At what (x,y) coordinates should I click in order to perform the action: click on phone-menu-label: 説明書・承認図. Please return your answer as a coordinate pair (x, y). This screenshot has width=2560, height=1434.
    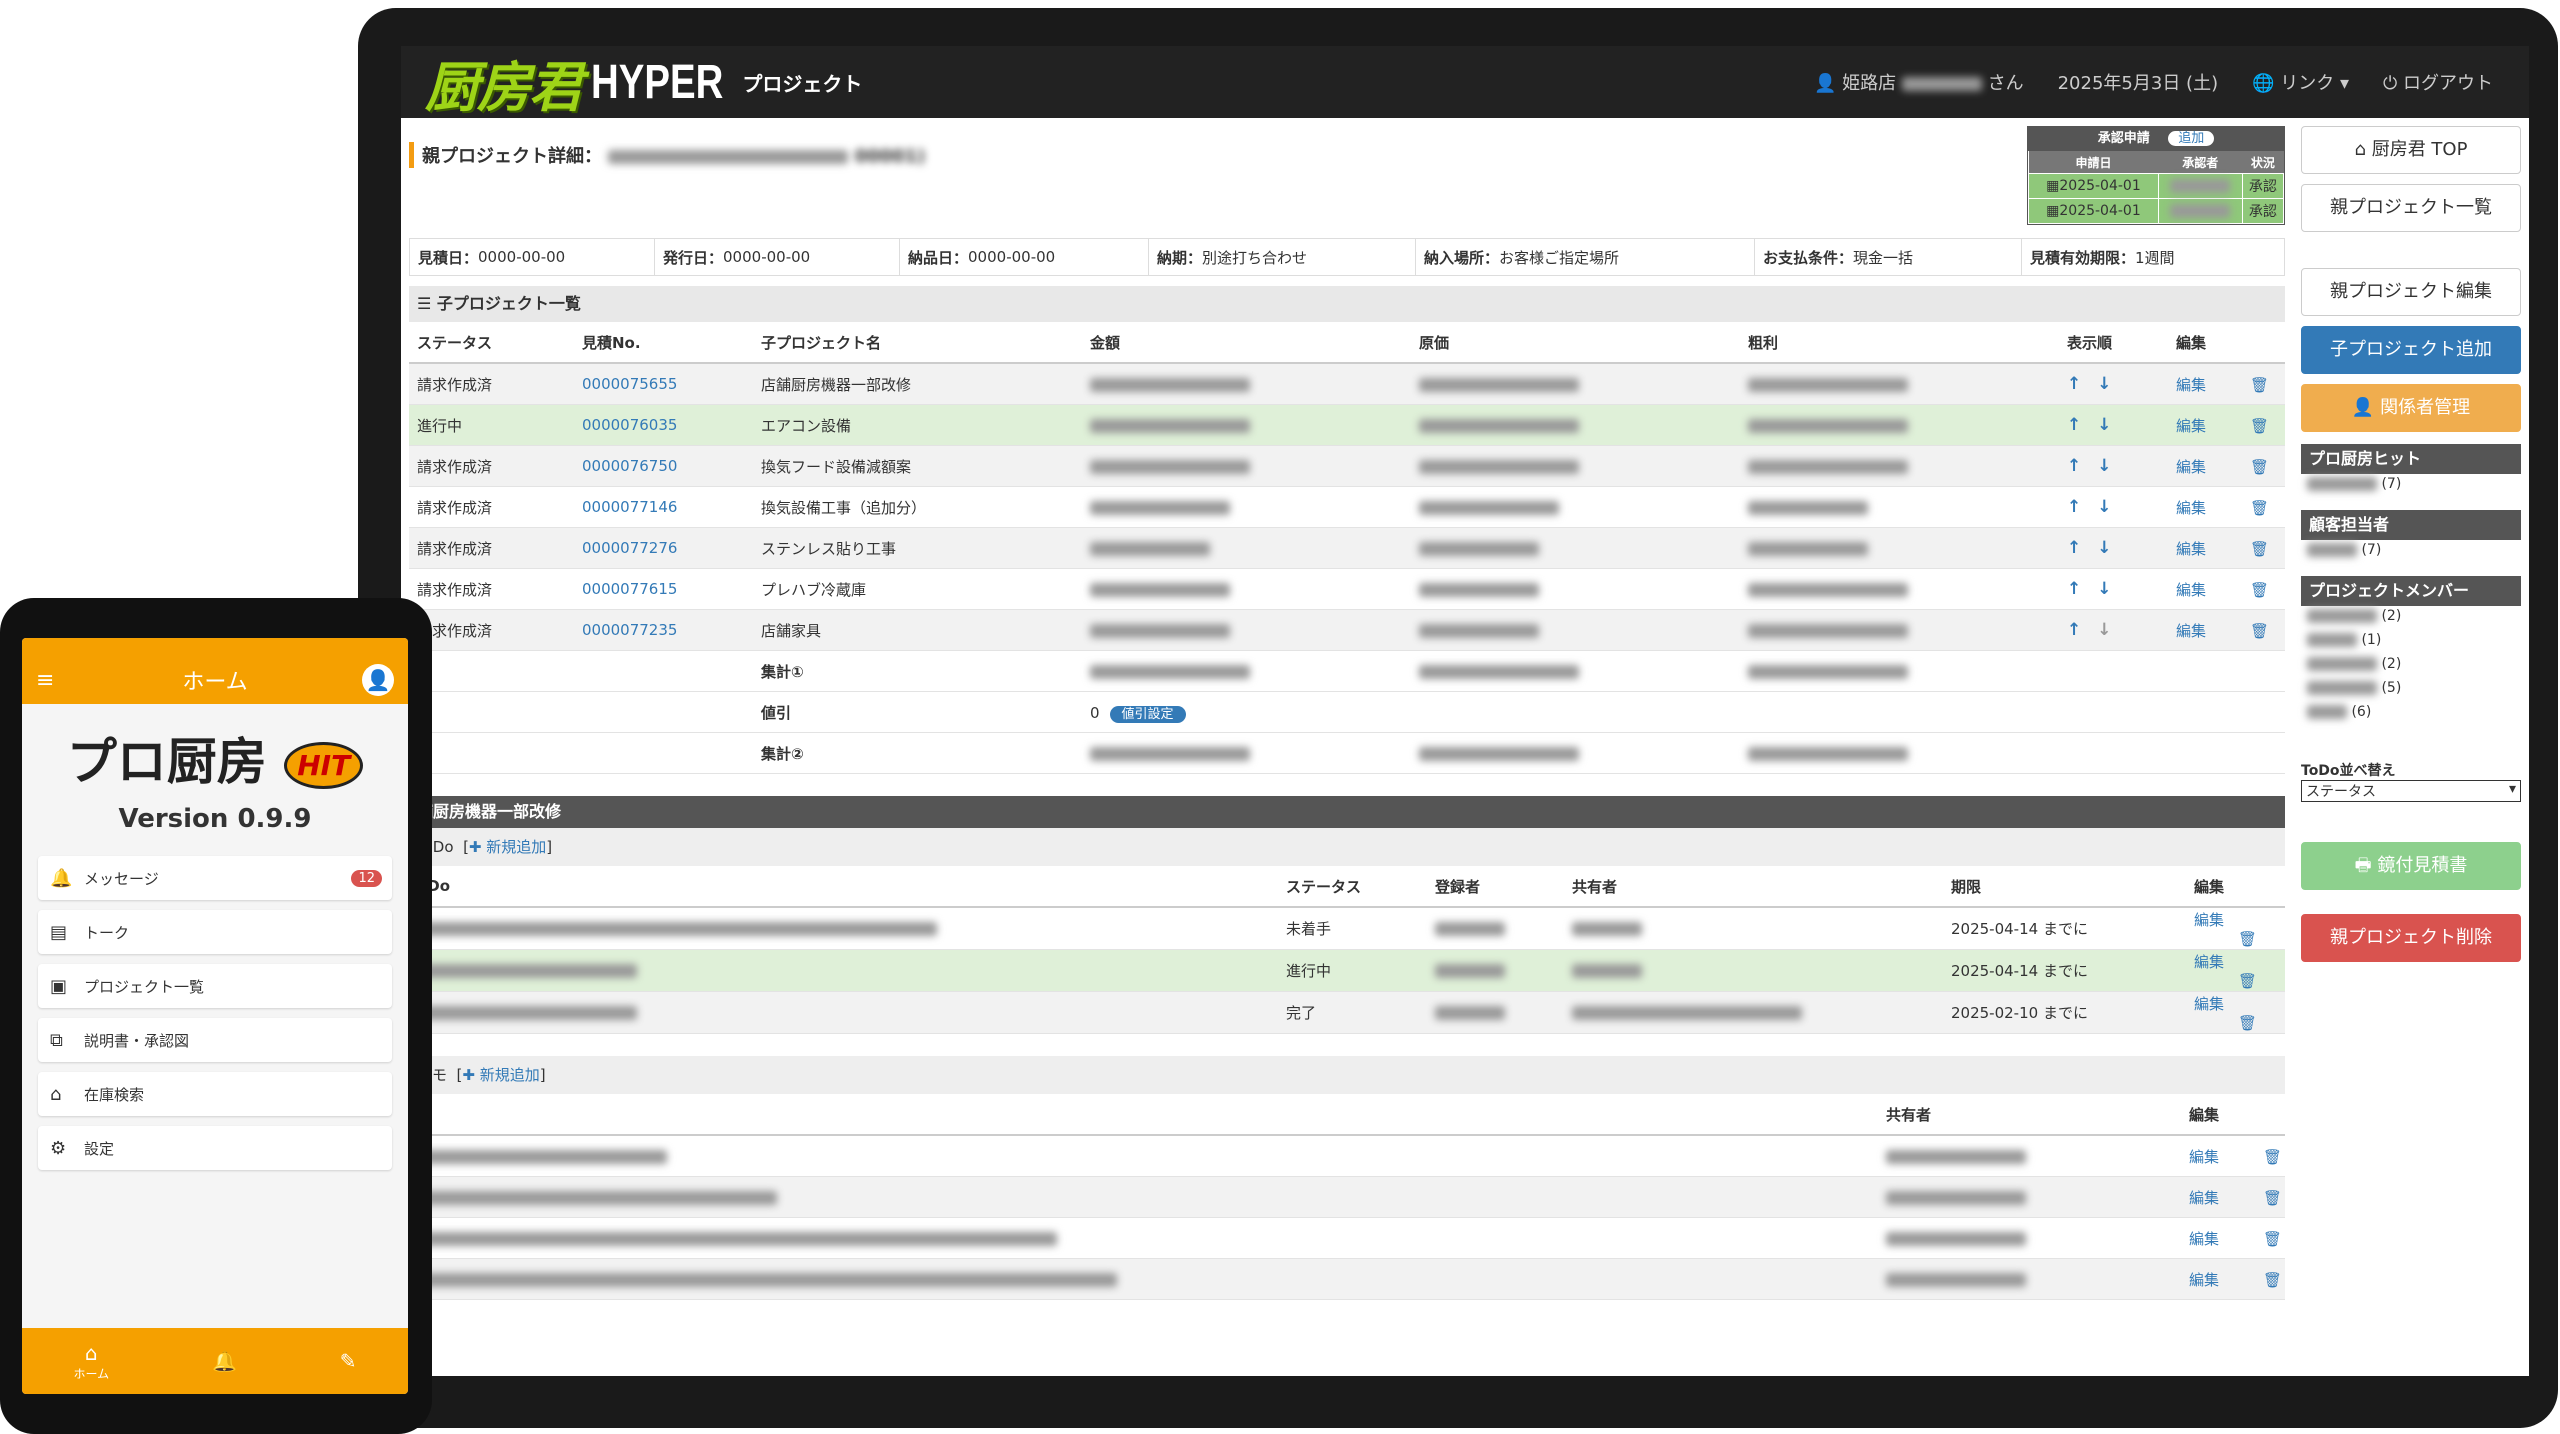
    Looking at the image, I should click on (137, 1040).